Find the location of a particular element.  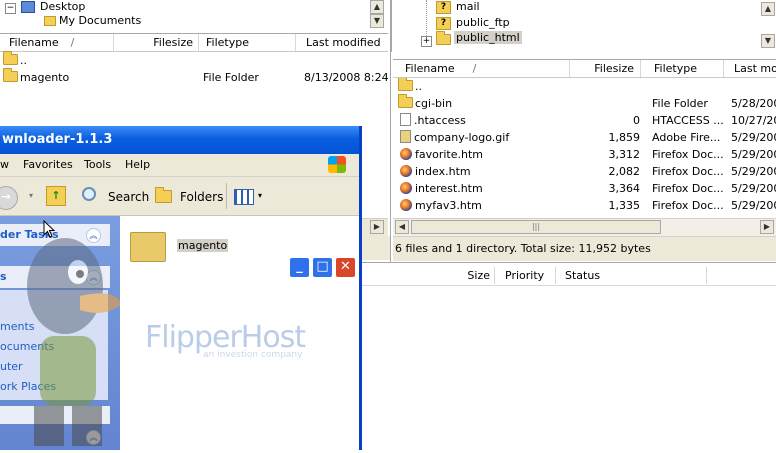

views-dropdown-icon: ▾ is located at coordinates (260, 195).